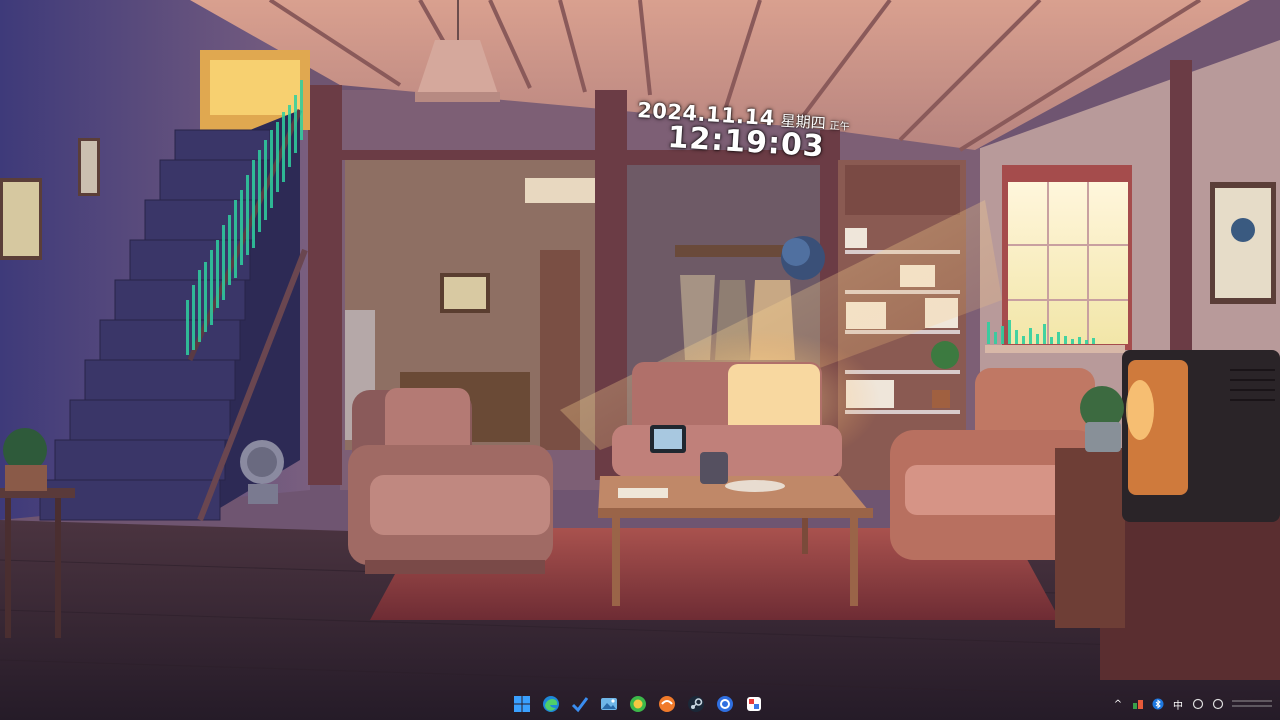  I want to click on steam-icon, so click(696, 704).